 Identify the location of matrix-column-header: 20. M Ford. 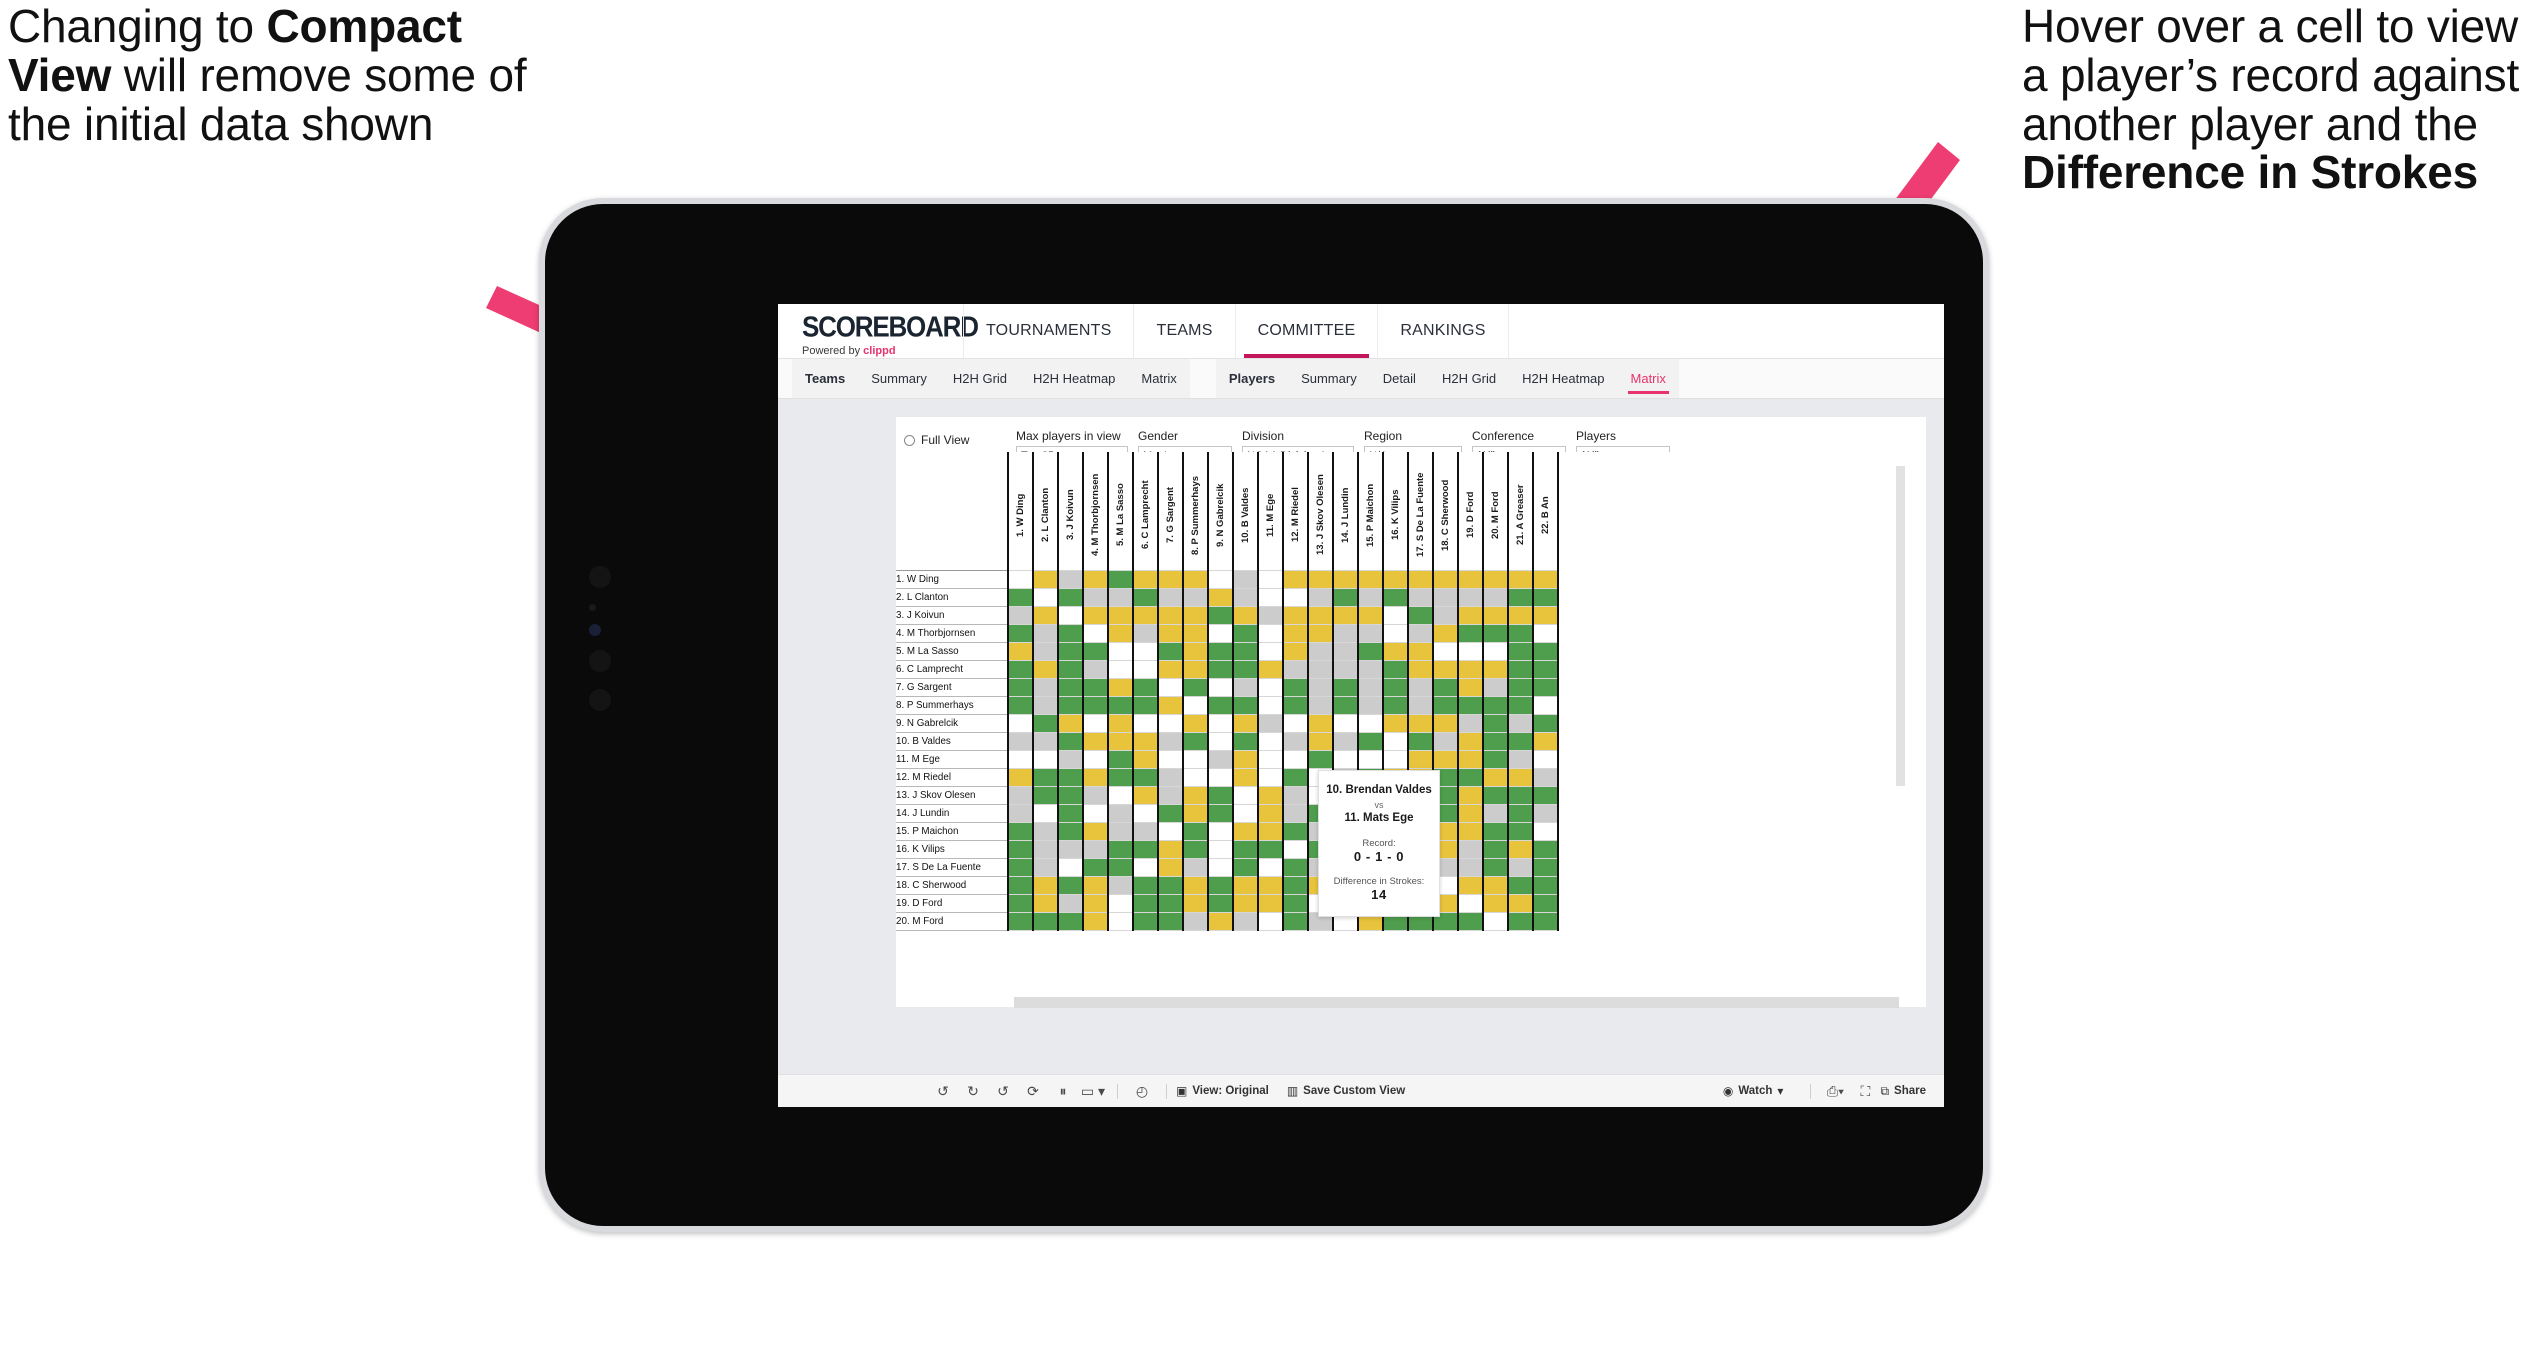
(1495, 511).